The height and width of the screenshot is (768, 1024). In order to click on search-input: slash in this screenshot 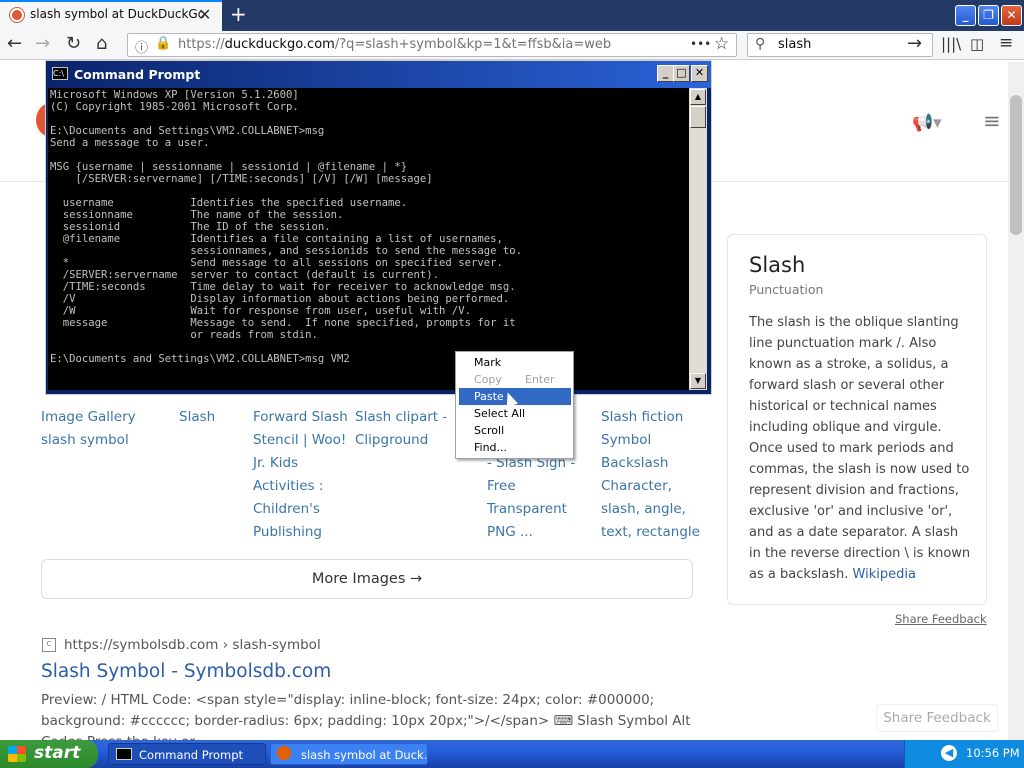, I will do `click(794, 44)`.